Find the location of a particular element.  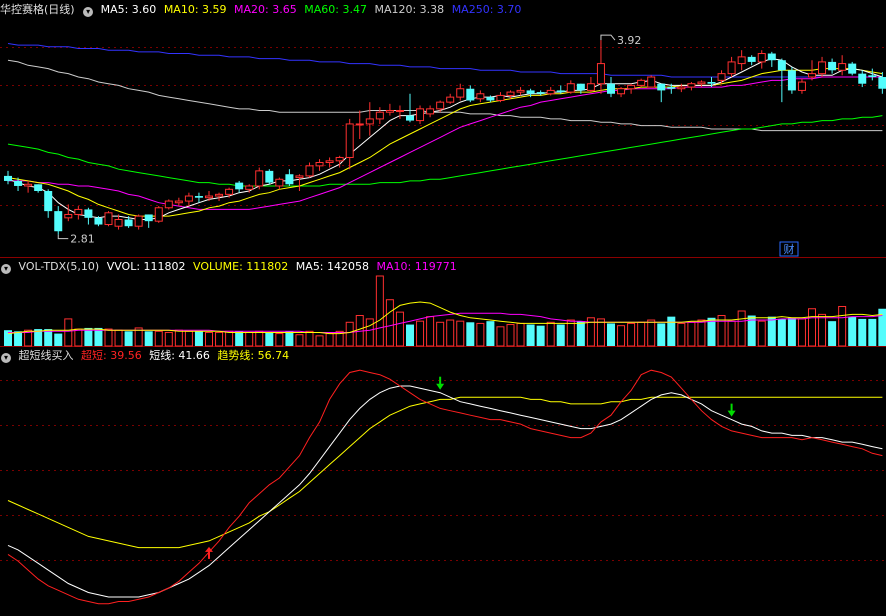

finance-badge: 财 is located at coordinates (789, 249).